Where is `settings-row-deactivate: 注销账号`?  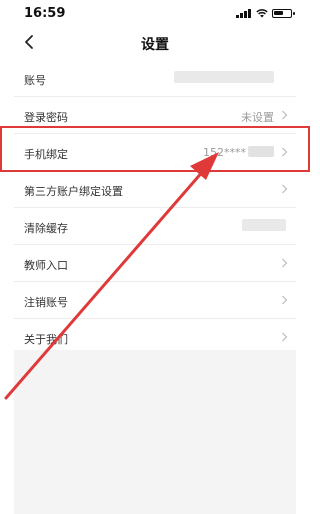
settings-row-deactivate: 注销账号 is located at coordinates (155, 300).